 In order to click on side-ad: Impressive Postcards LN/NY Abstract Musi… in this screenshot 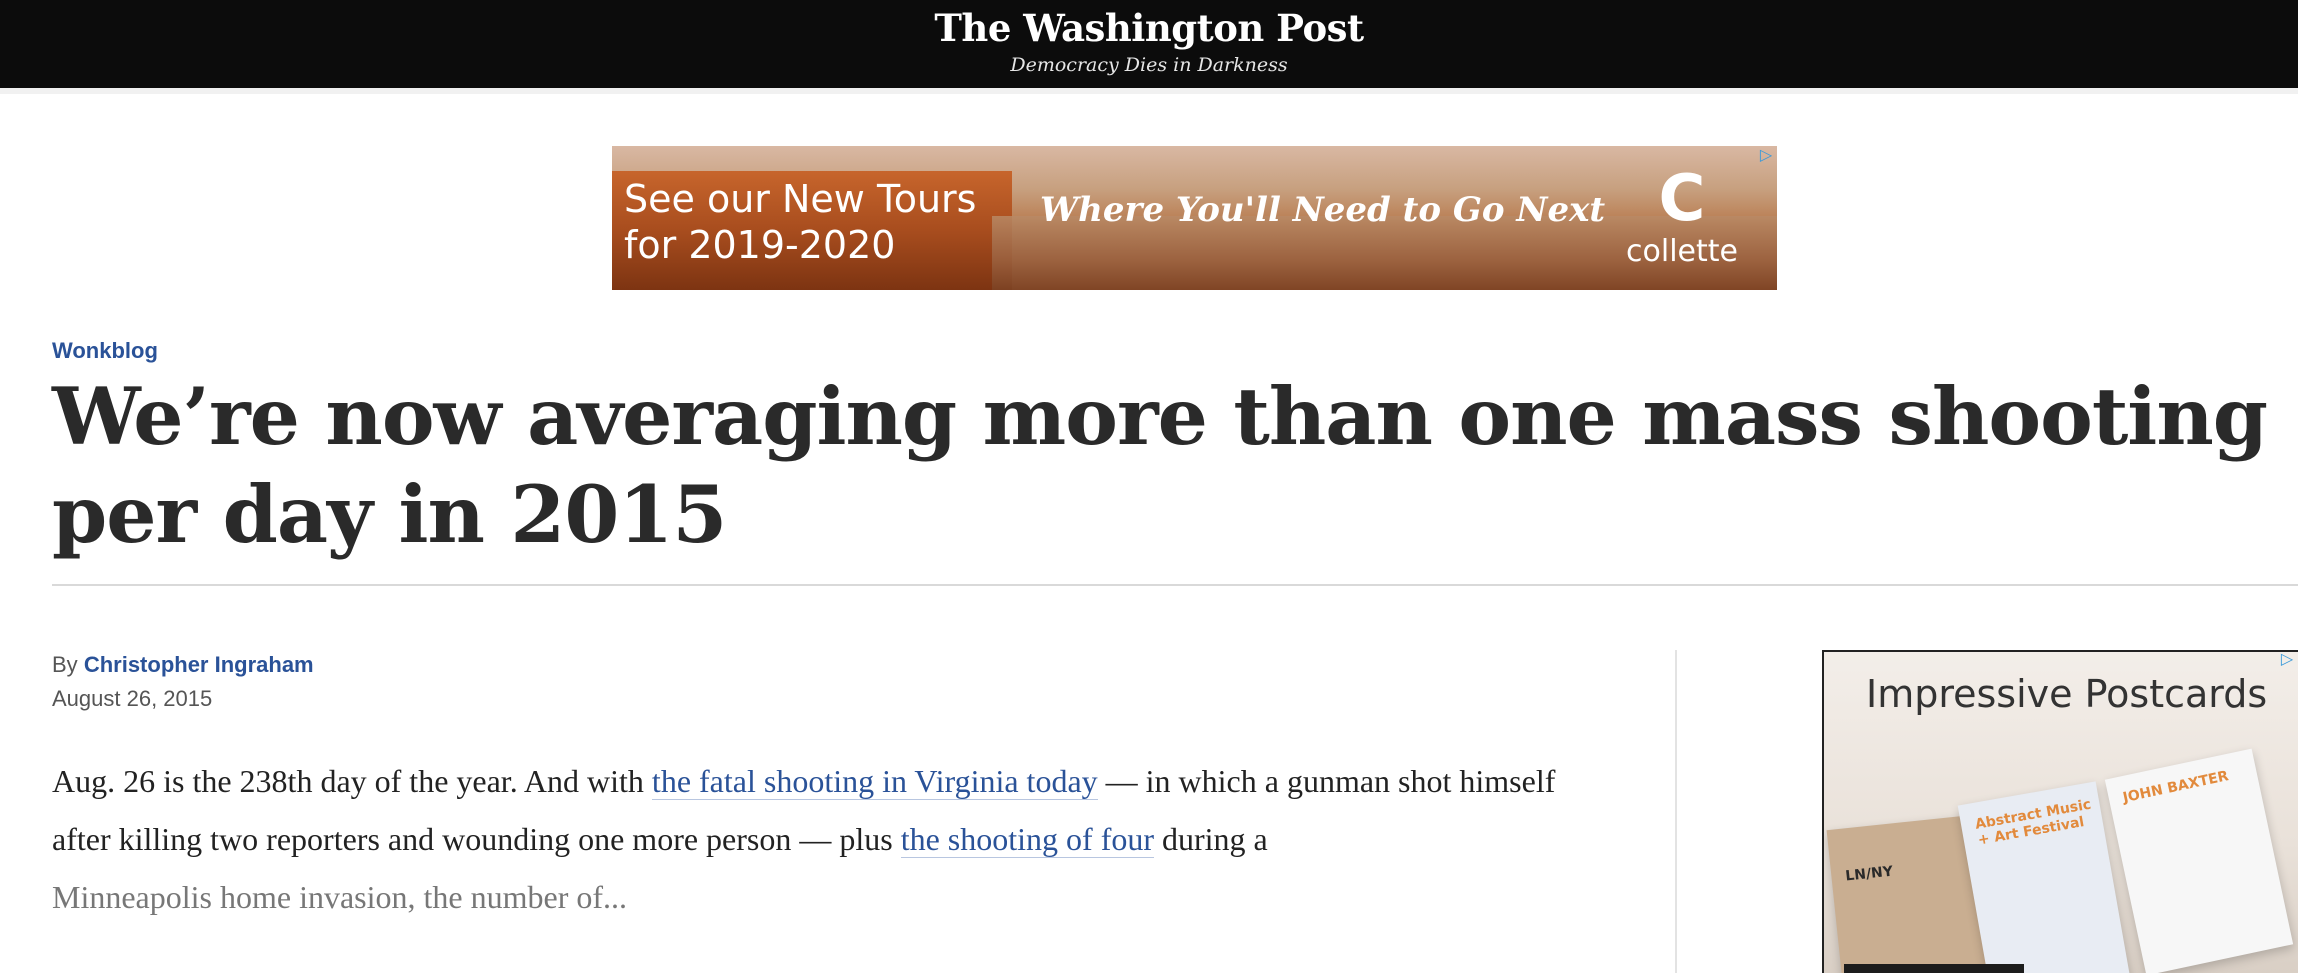, I will do `click(2060, 811)`.